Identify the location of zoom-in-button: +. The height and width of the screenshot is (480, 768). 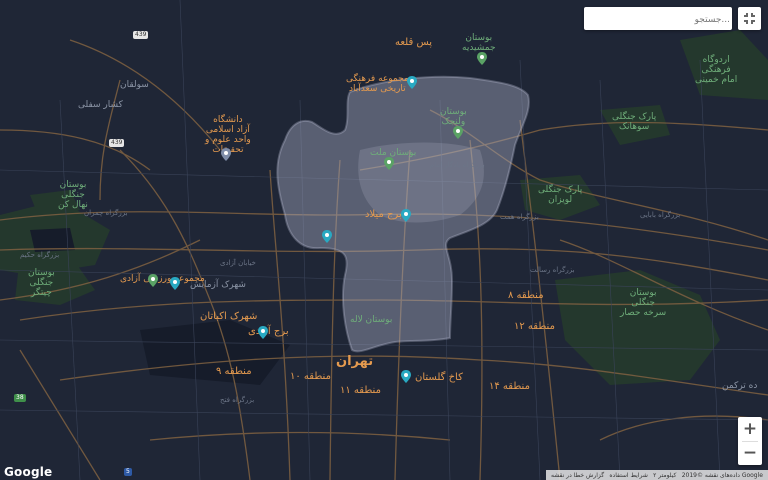
(750, 429).